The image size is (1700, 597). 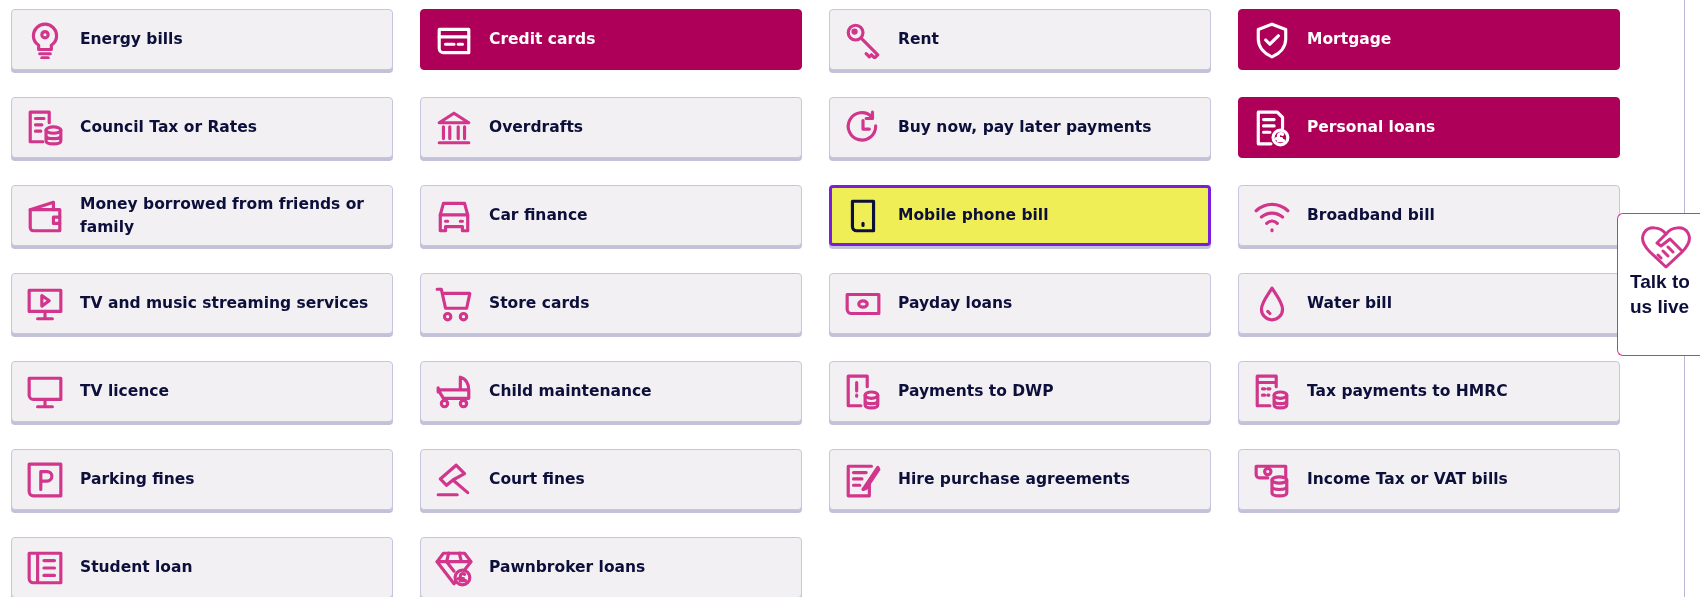 I want to click on category-button: Personal loans, so click(x=1429, y=127).